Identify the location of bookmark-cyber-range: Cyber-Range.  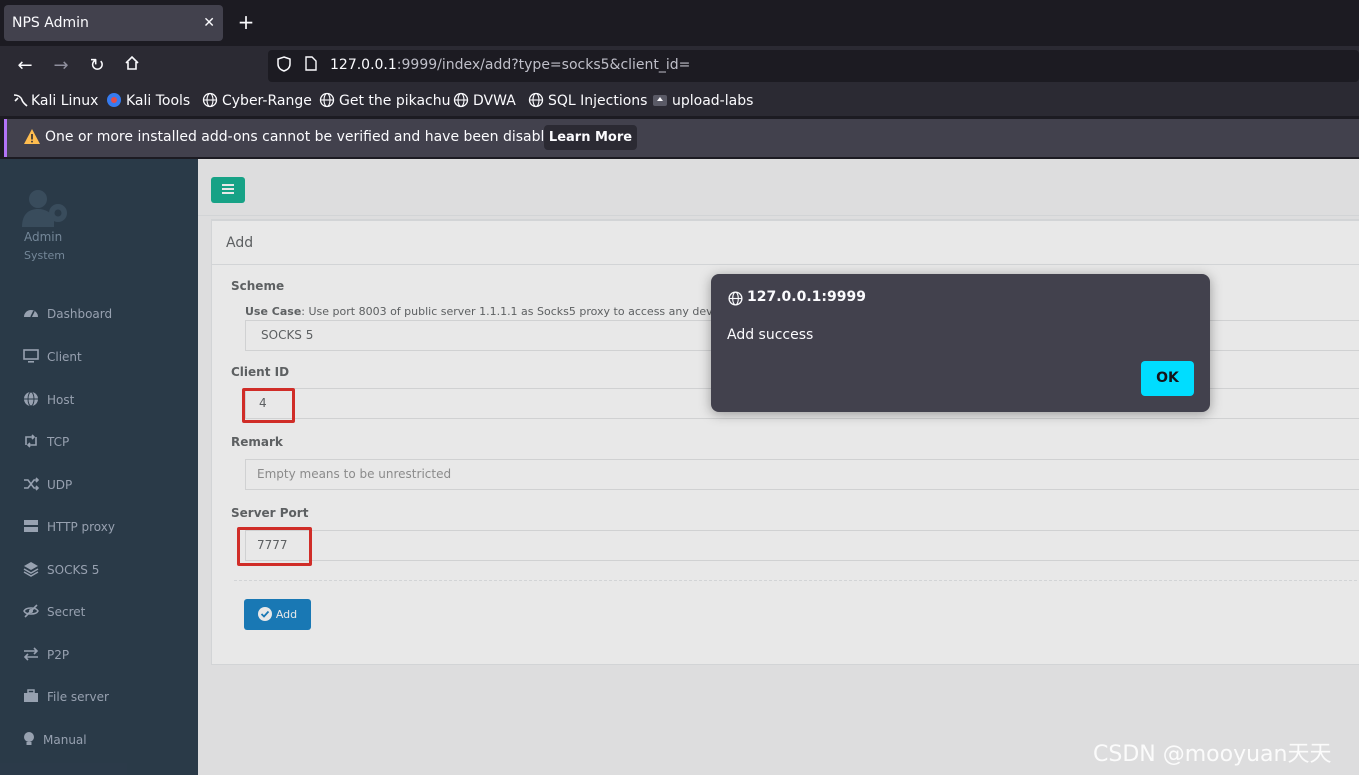
(257, 101).